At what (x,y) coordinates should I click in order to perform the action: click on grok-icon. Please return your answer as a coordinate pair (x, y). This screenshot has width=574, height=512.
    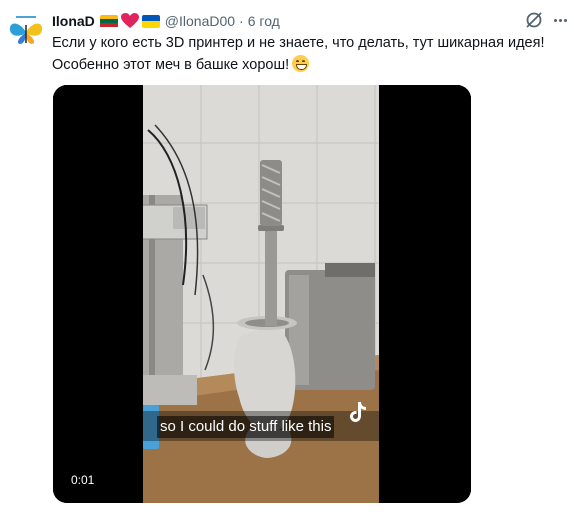
    Looking at the image, I should click on (534, 20).